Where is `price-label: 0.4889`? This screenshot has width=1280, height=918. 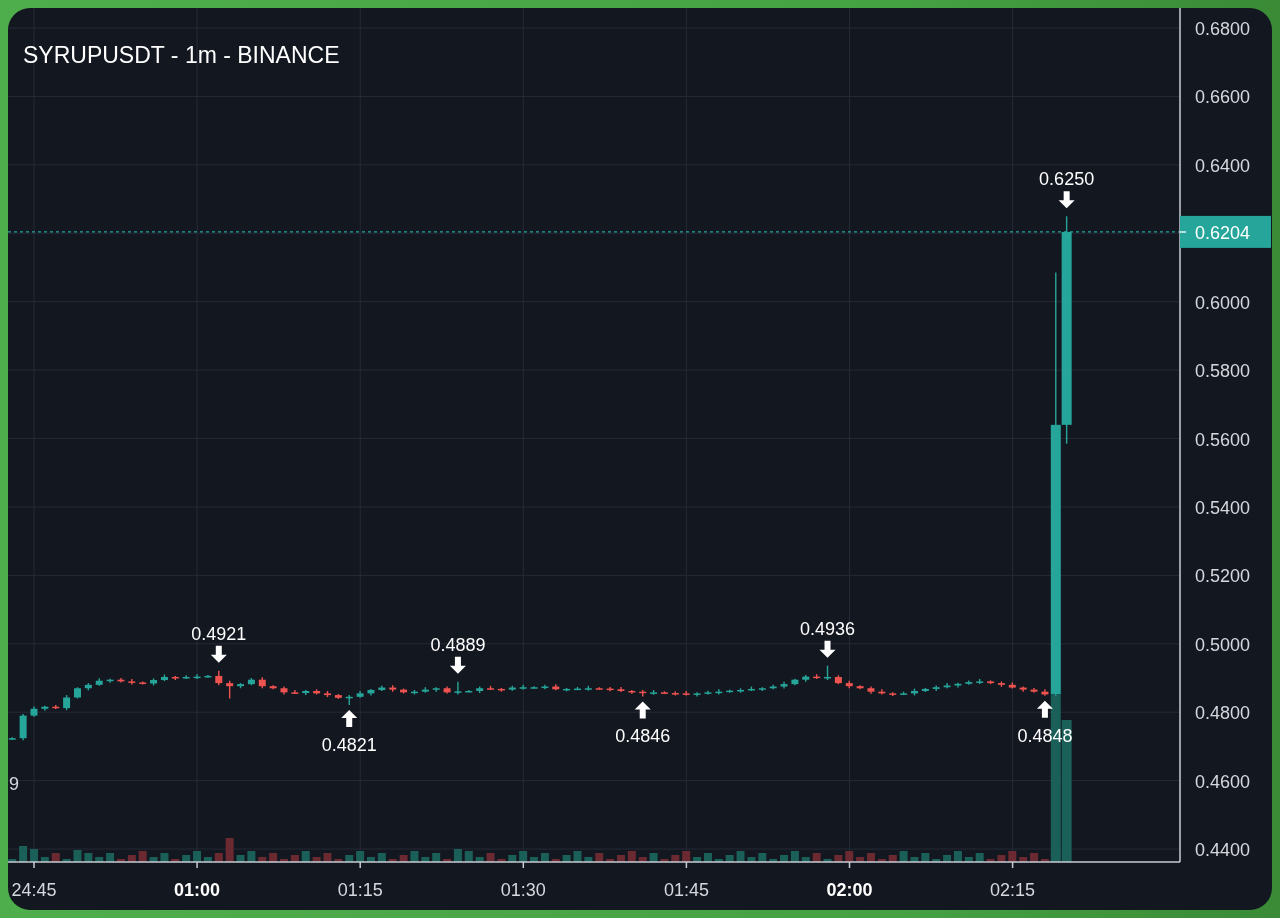 price-label: 0.4889 is located at coordinates (458, 644).